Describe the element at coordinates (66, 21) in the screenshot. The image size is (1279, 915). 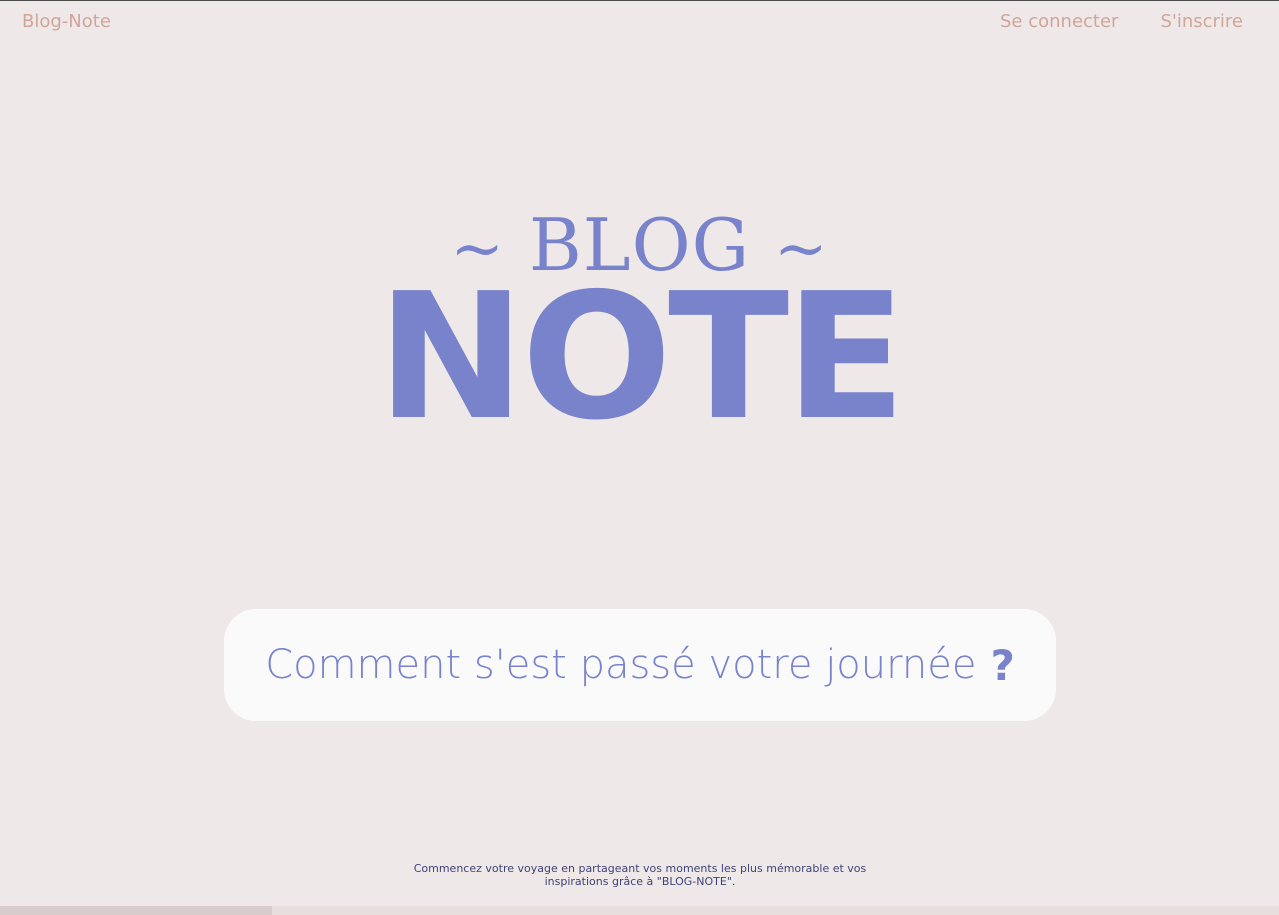
I see `brand-link: Blog-Note` at that location.